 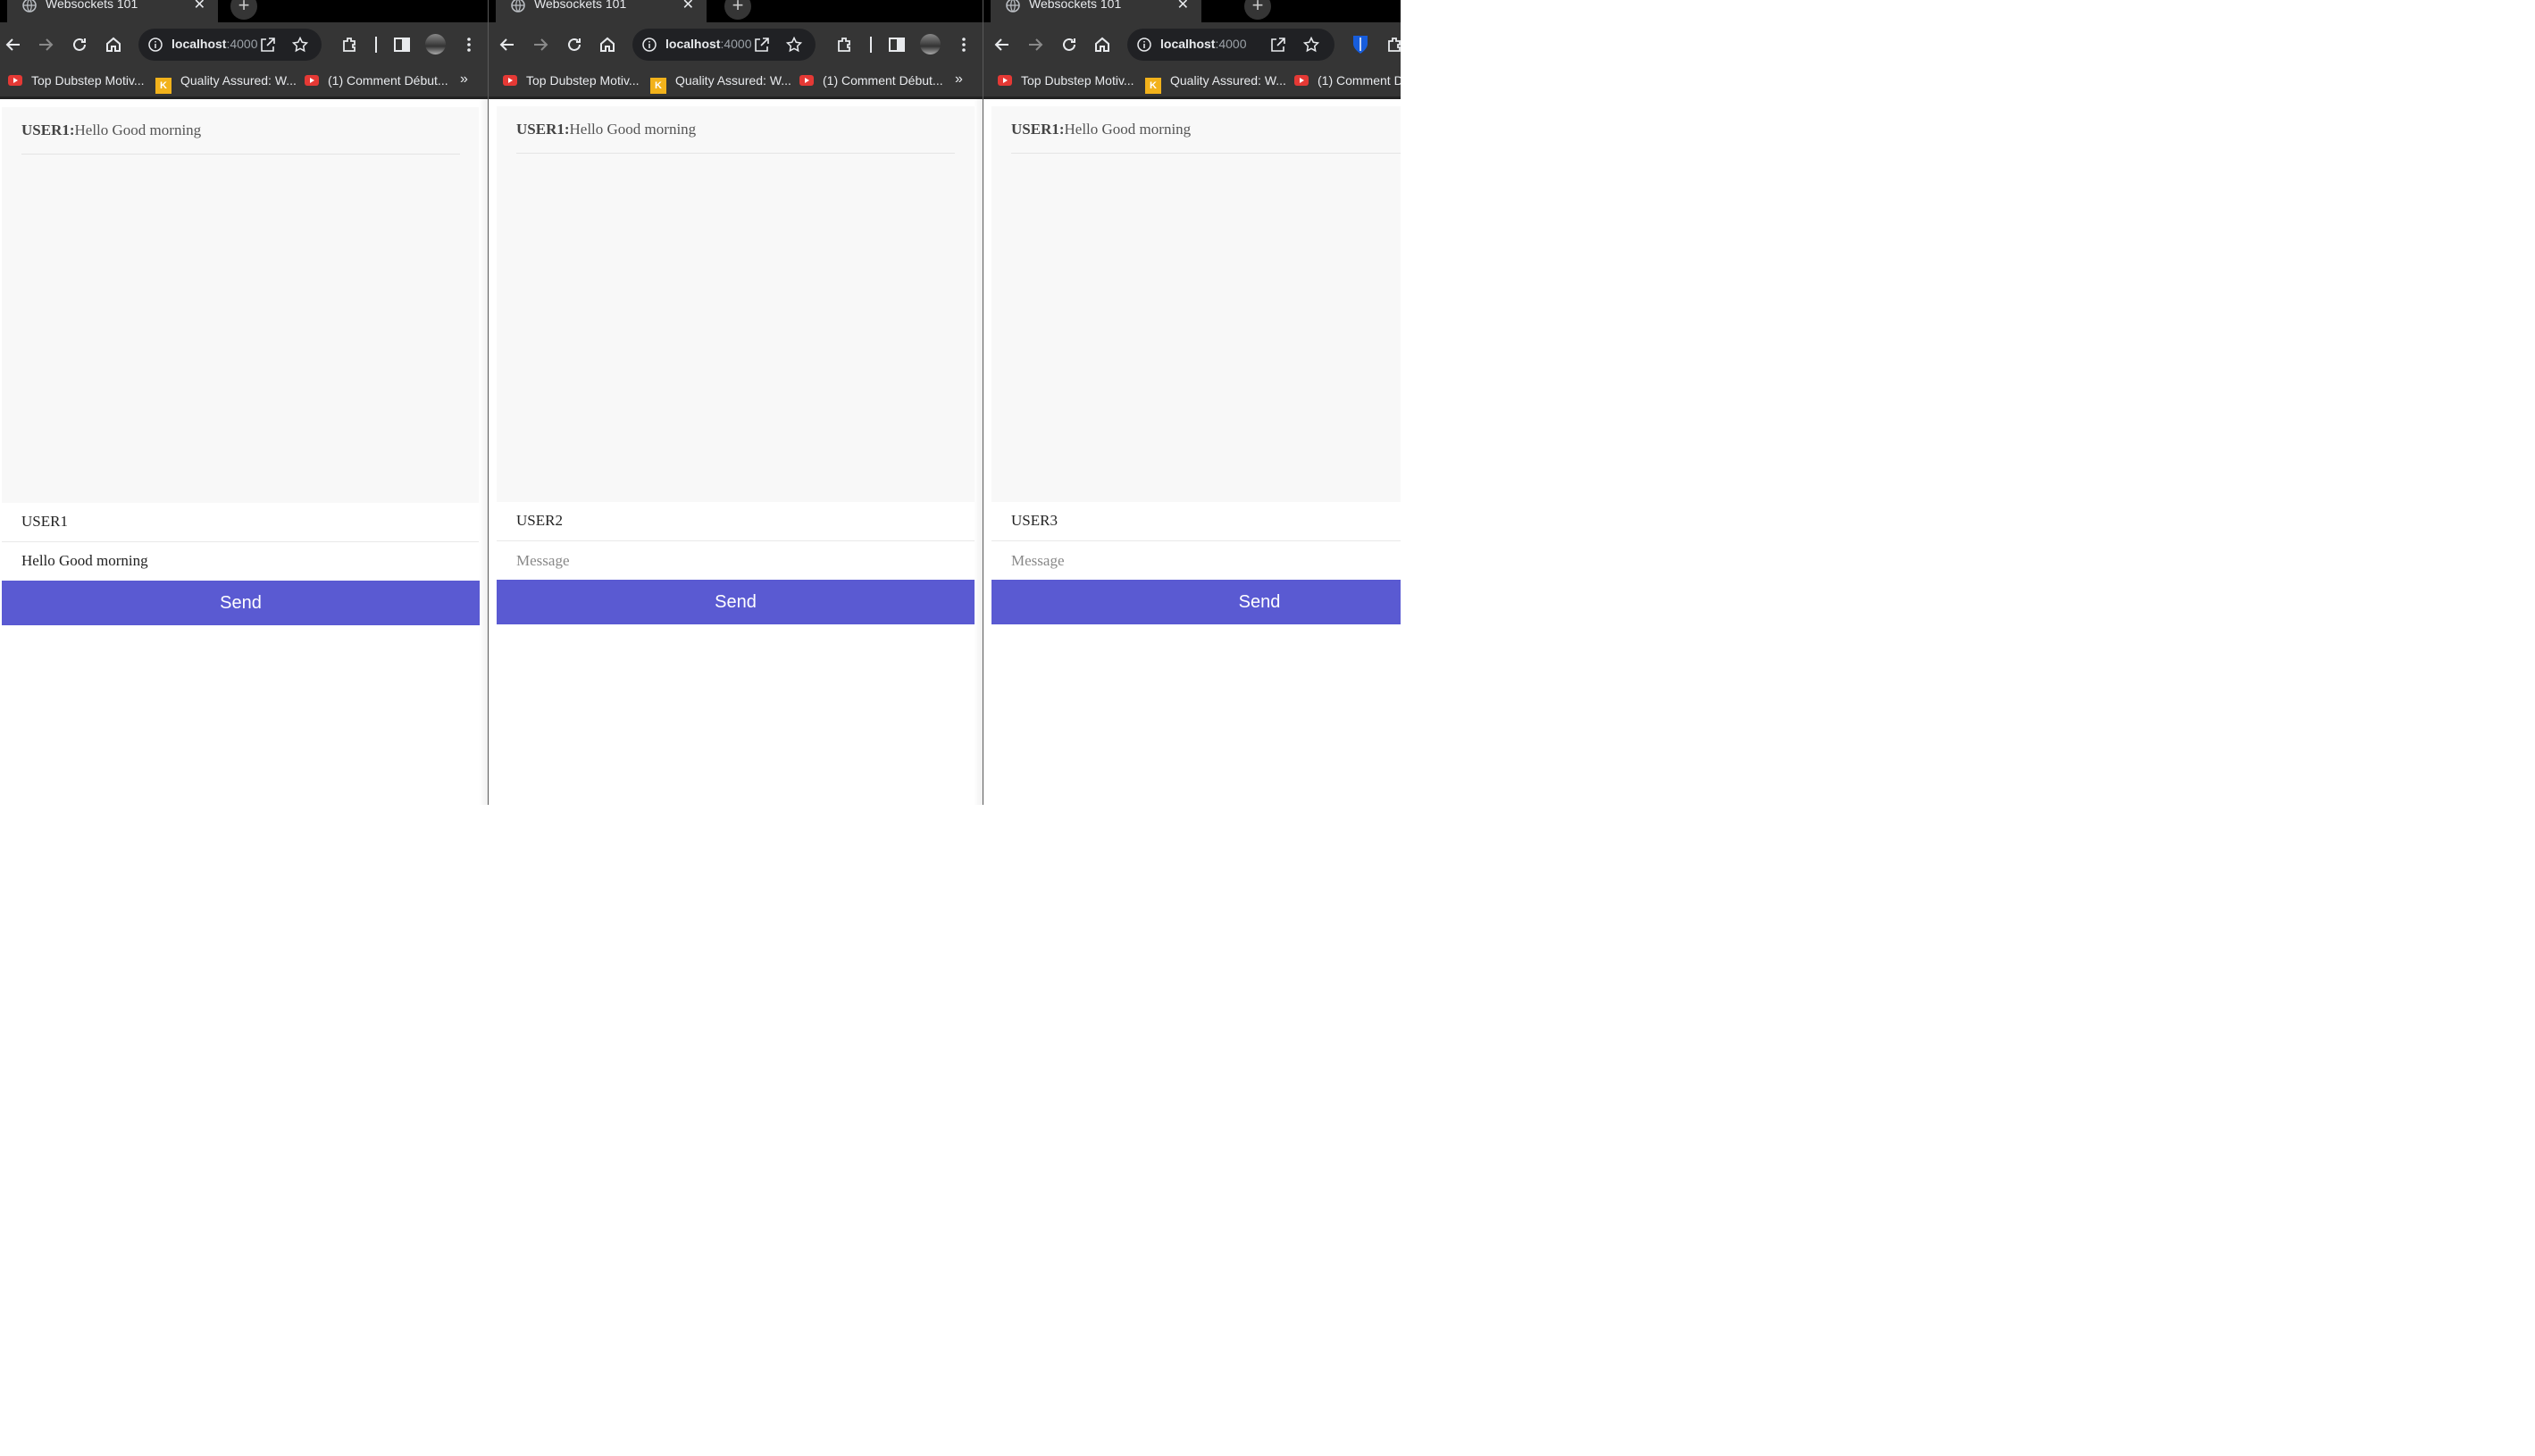 What do you see at coordinates (240, 522) in the screenshot?
I see `username-field: USER1` at bounding box center [240, 522].